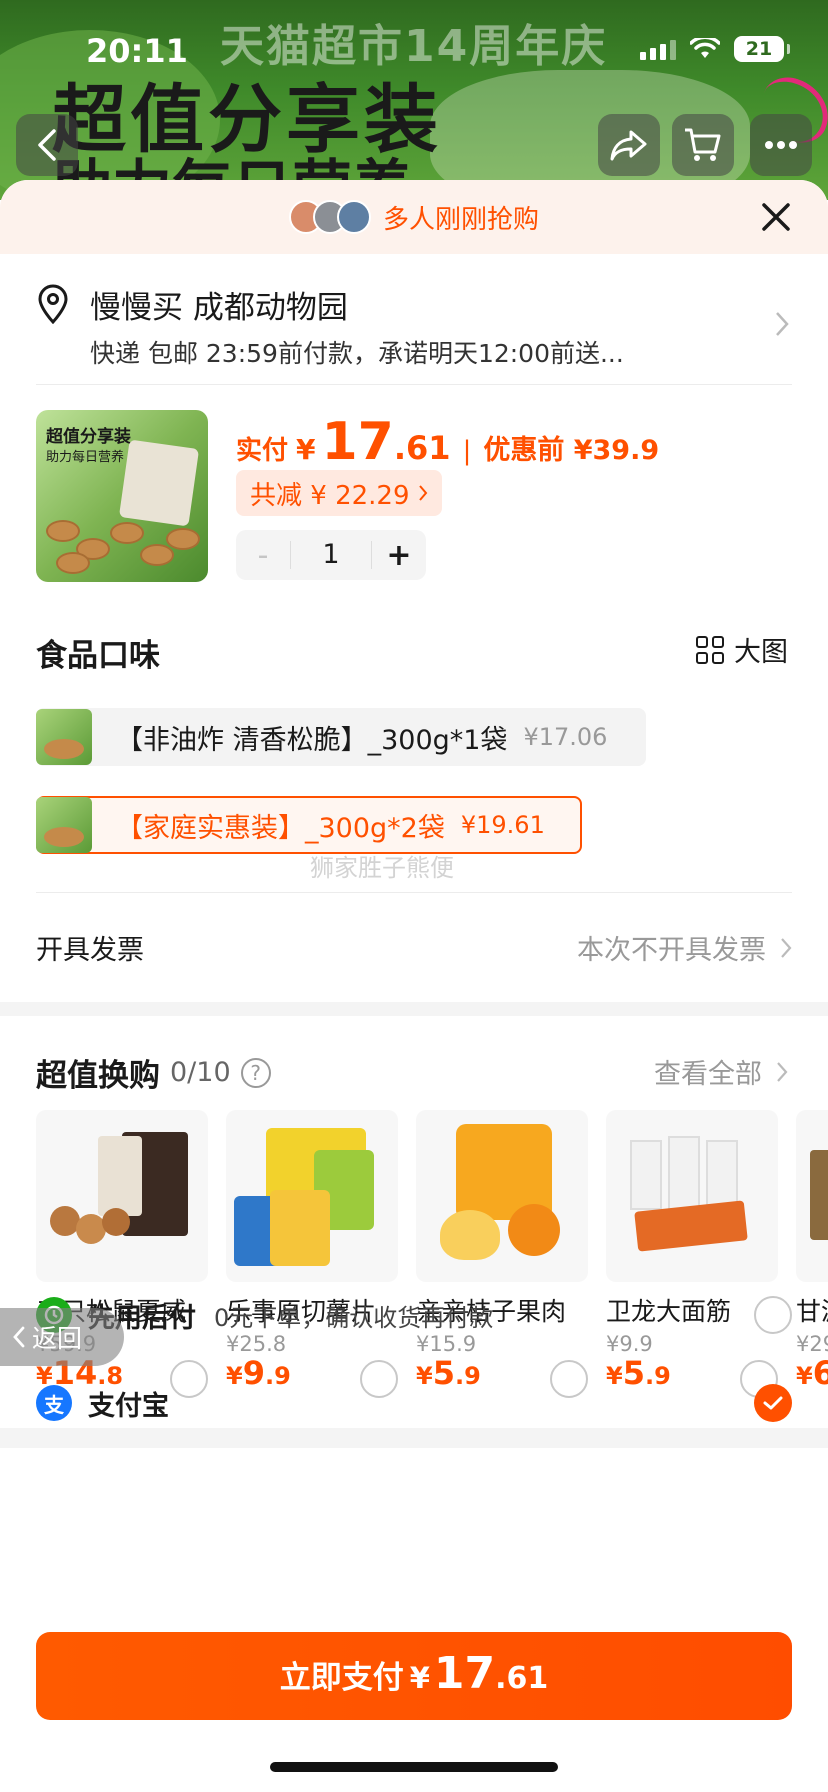  I want to click on big-view-label: 大图, so click(761, 652).